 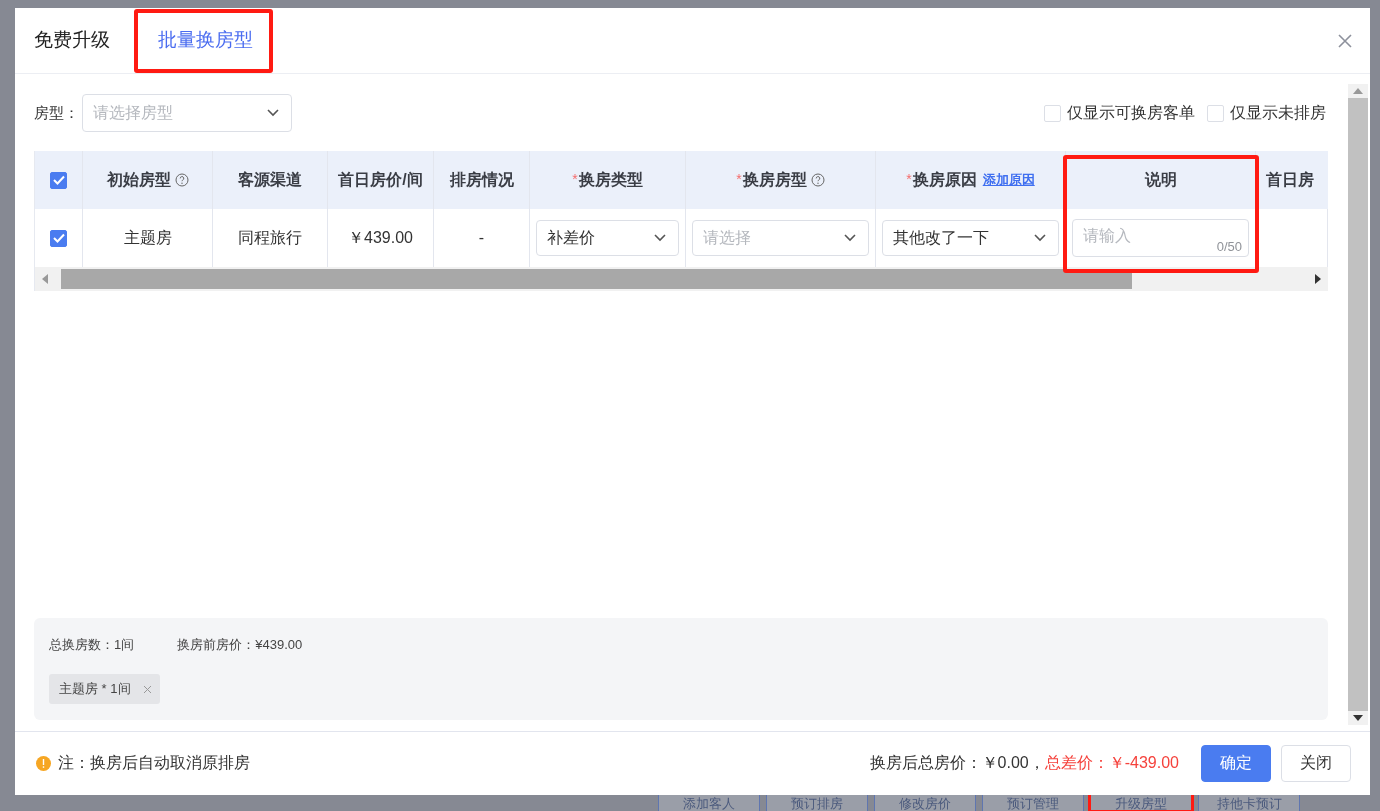 What do you see at coordinates (154, 763) in the screenshot?
I see `note-text: 注：换房后自动取消原排房` at bounding box center [154, 763].